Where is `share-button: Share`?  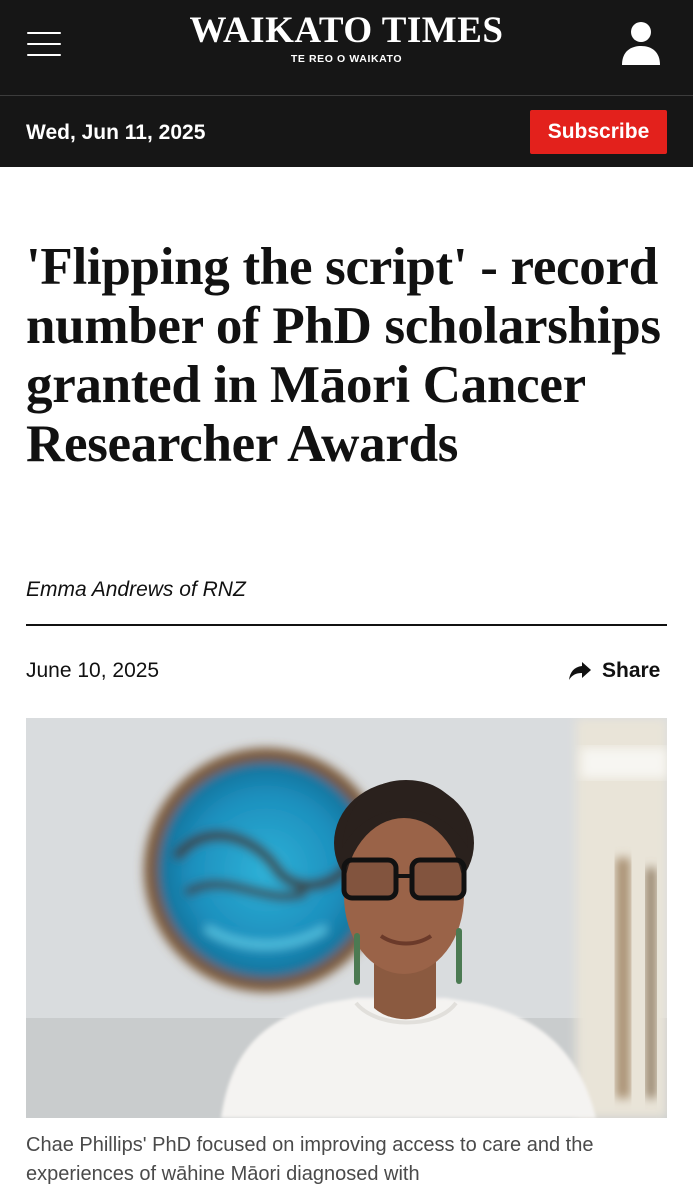 share-button: Share is located at coordinates (614, 671).